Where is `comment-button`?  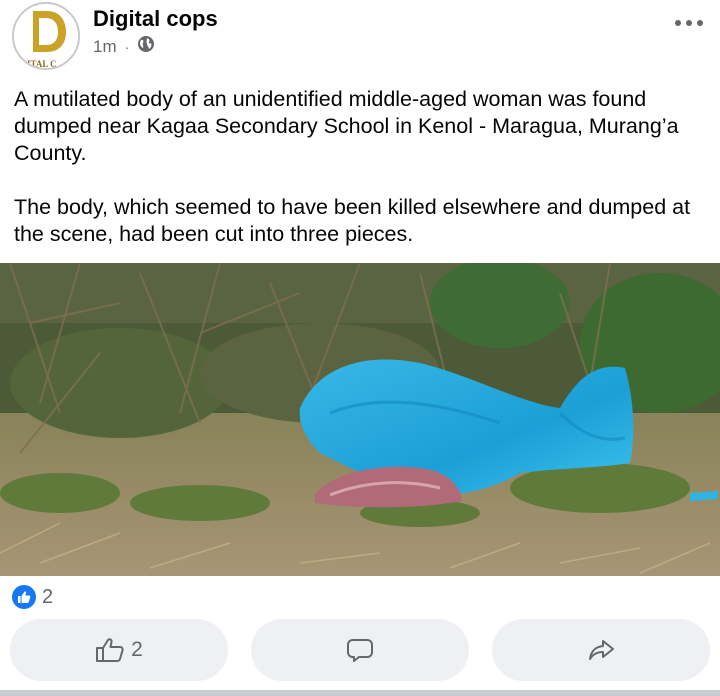 comment-button is located at coordinates (360, 650).